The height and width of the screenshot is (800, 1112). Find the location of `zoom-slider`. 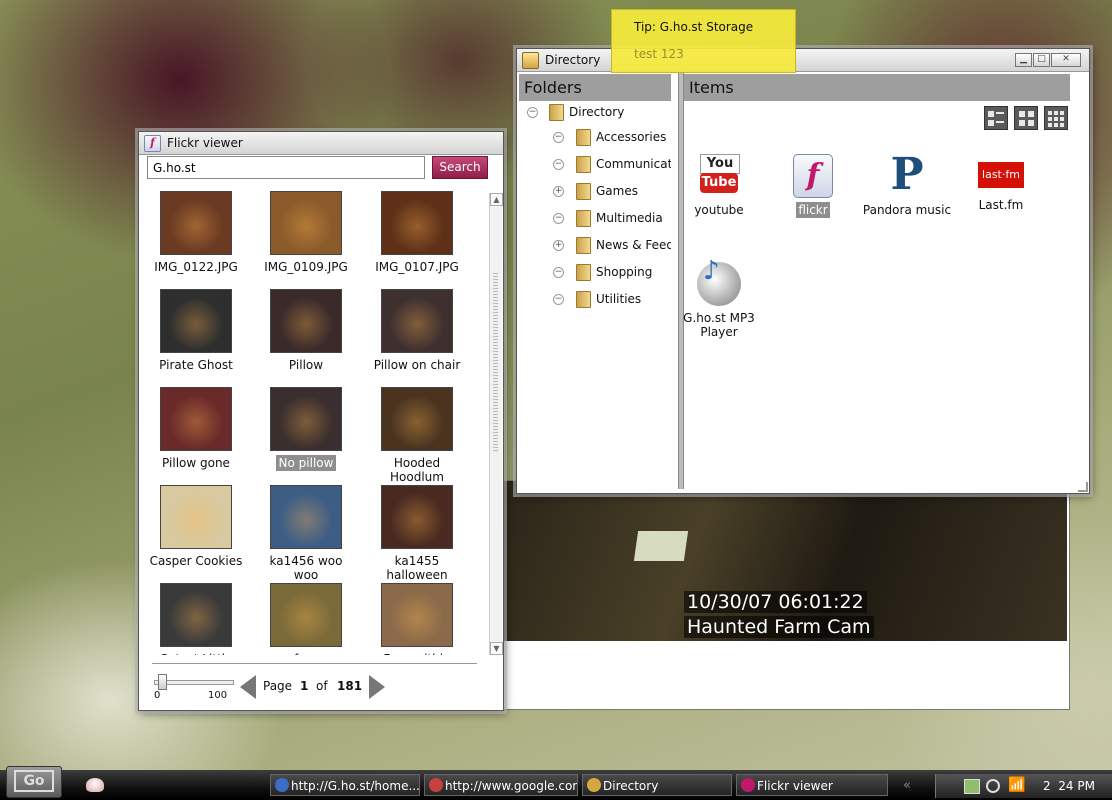

zoom-slider is located at coordinates (193, 682).